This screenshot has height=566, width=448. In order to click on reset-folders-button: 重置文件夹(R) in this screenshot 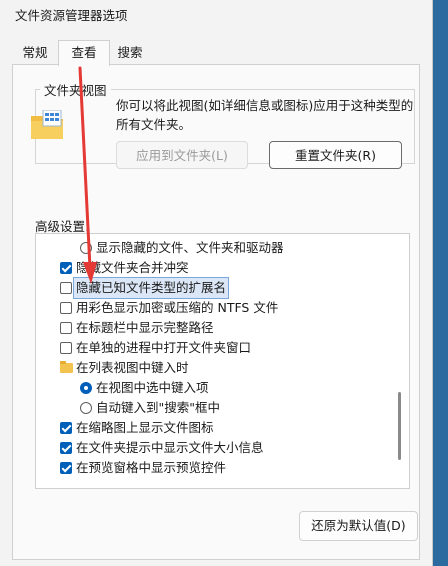, I will do `click(335, 155)`.